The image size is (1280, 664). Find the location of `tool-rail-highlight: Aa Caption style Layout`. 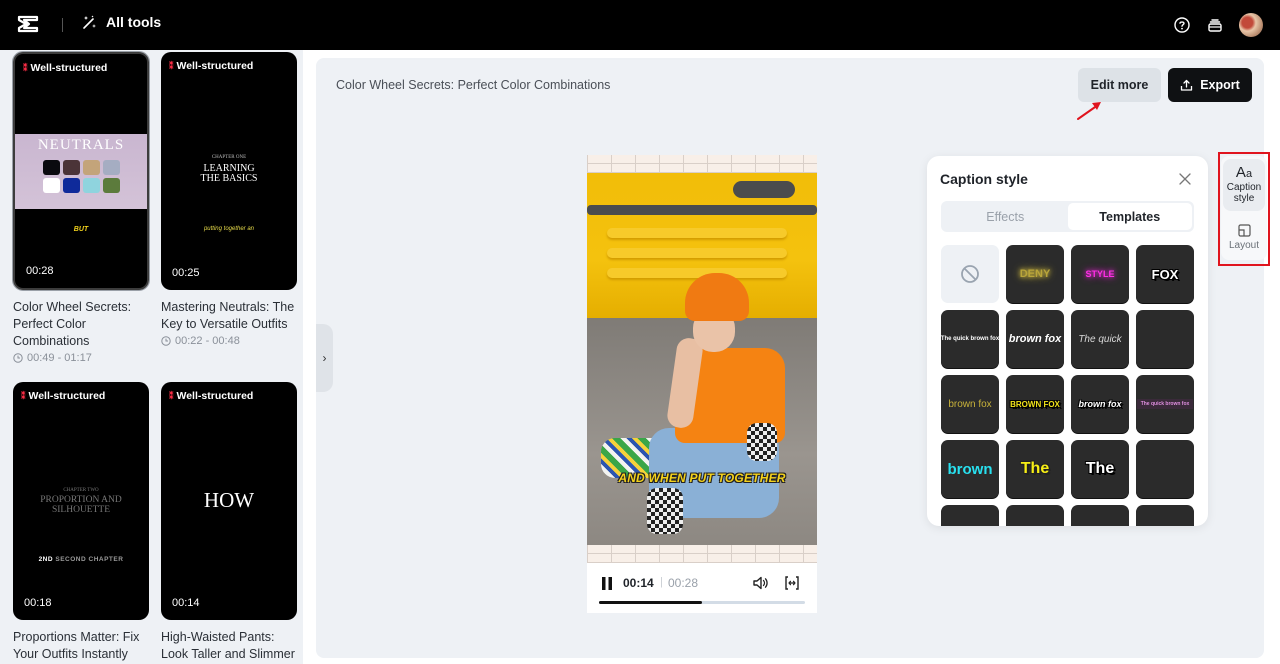

tool-rail-highlight: Aa Caption style Layout is located at coordinates (1244, 209).